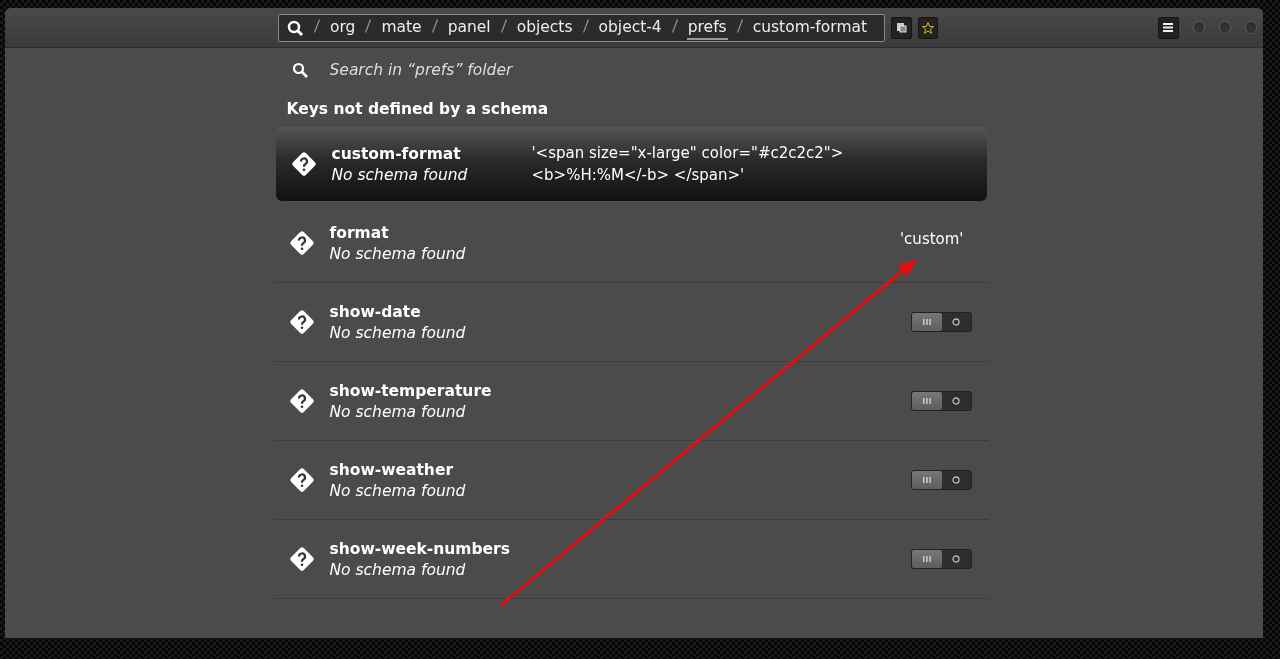  I want to click on path-segment: panel, so click(469, 27).